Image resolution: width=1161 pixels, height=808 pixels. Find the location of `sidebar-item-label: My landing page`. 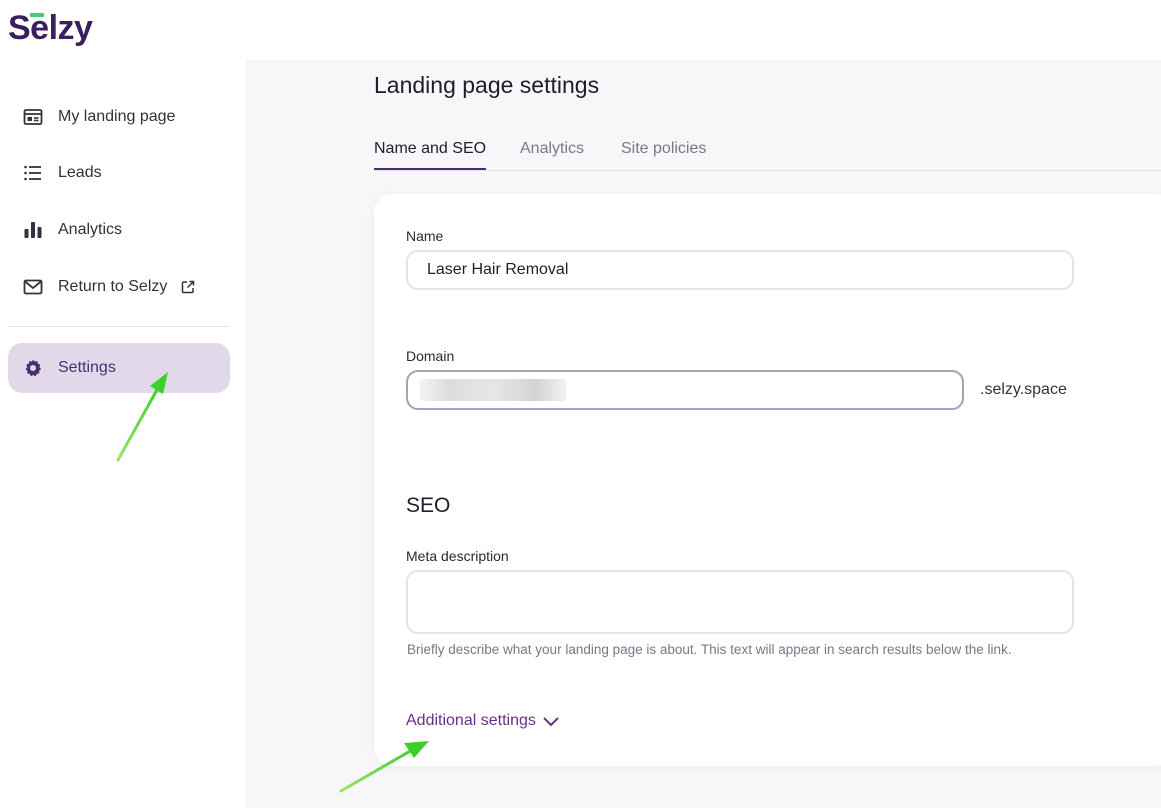

sidebar-item-label: My landing page is located at coordinates (117, 116).